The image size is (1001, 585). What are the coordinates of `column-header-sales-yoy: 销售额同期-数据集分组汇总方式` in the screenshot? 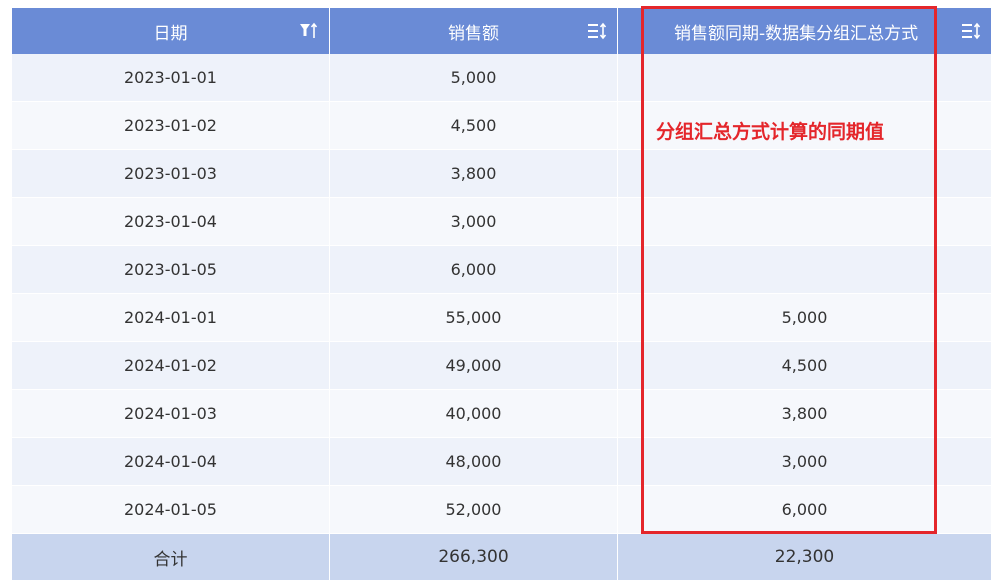 It's located at (804, 31).